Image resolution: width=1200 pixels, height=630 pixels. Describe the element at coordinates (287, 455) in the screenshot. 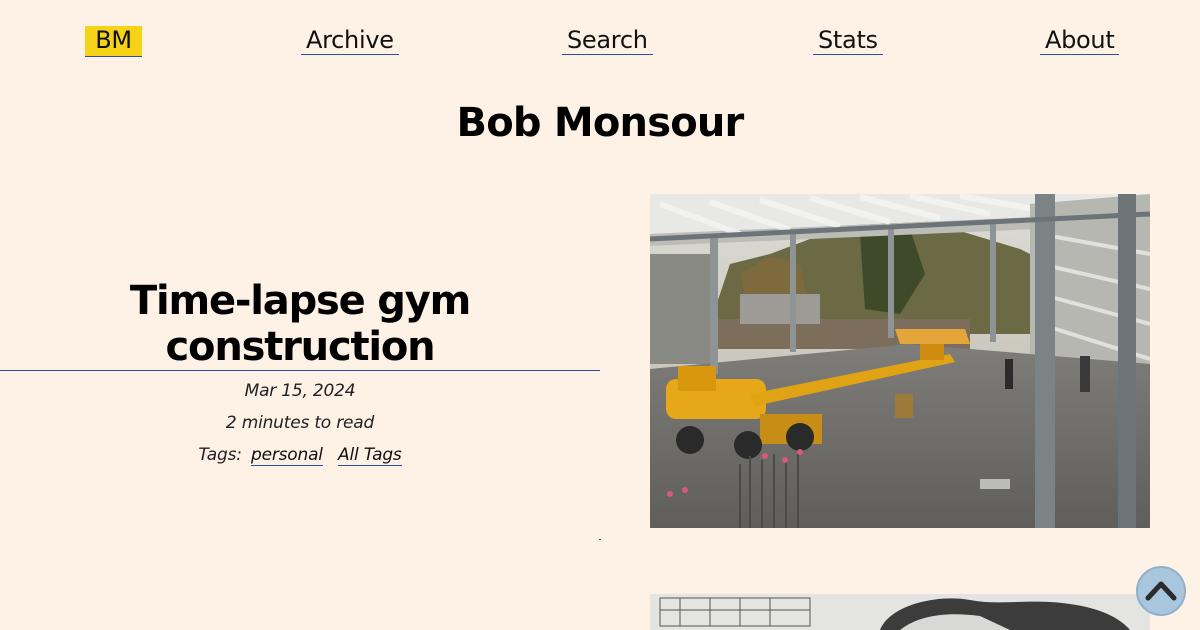

I see `tag-personal-link: personal` at that location.